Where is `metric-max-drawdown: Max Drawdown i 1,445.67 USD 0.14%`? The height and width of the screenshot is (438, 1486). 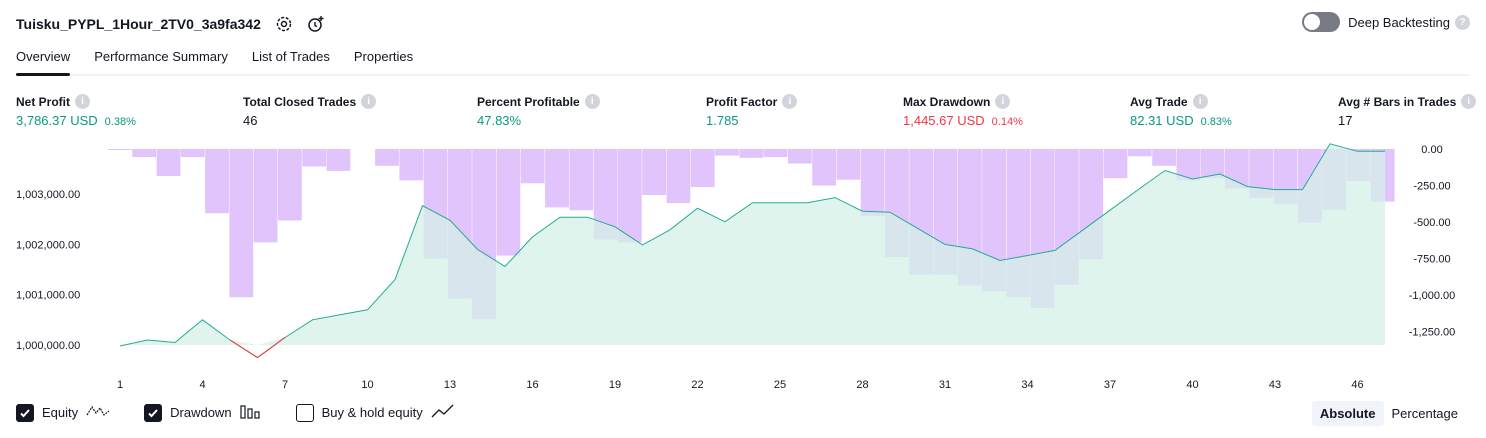 metric-max-drawdown: Max Drawdown i 1,445.67 USD 0.14% is located at coordinates (963, 111).